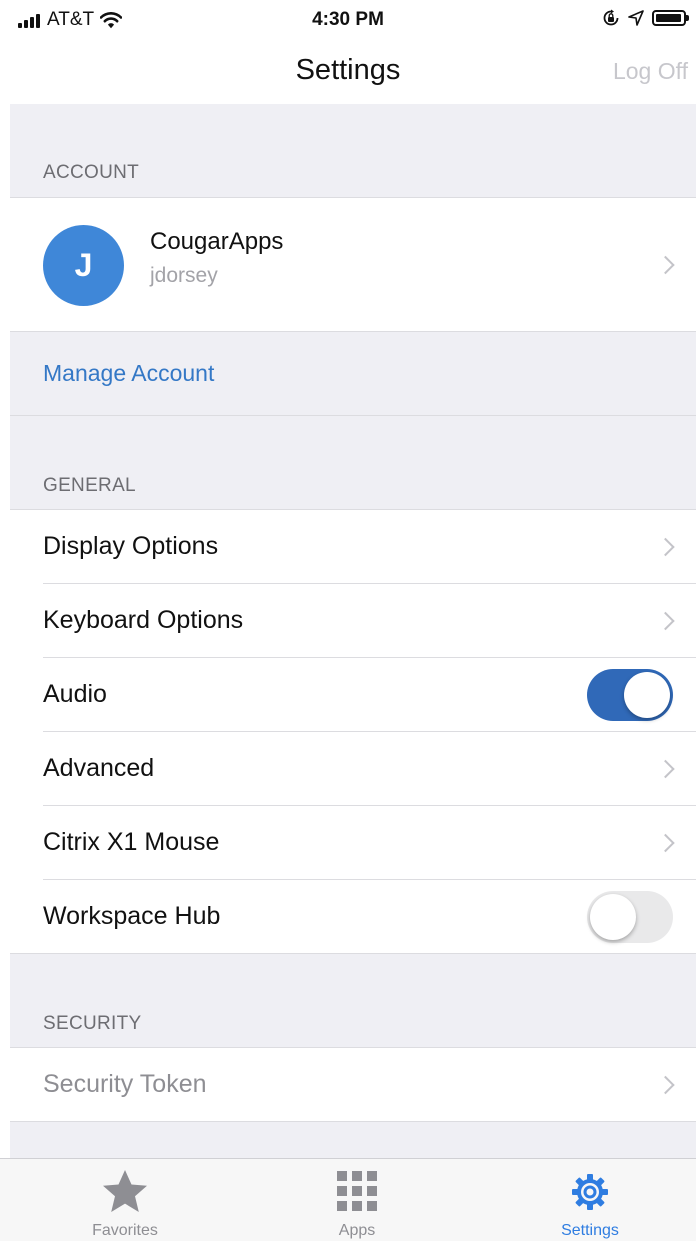  What do you see at coordinates (353, 843) in the screenshot?
I see `settings-row-citrix-x1-mouse: Citrix X1 Mouse` at bounding box center [353, 843].